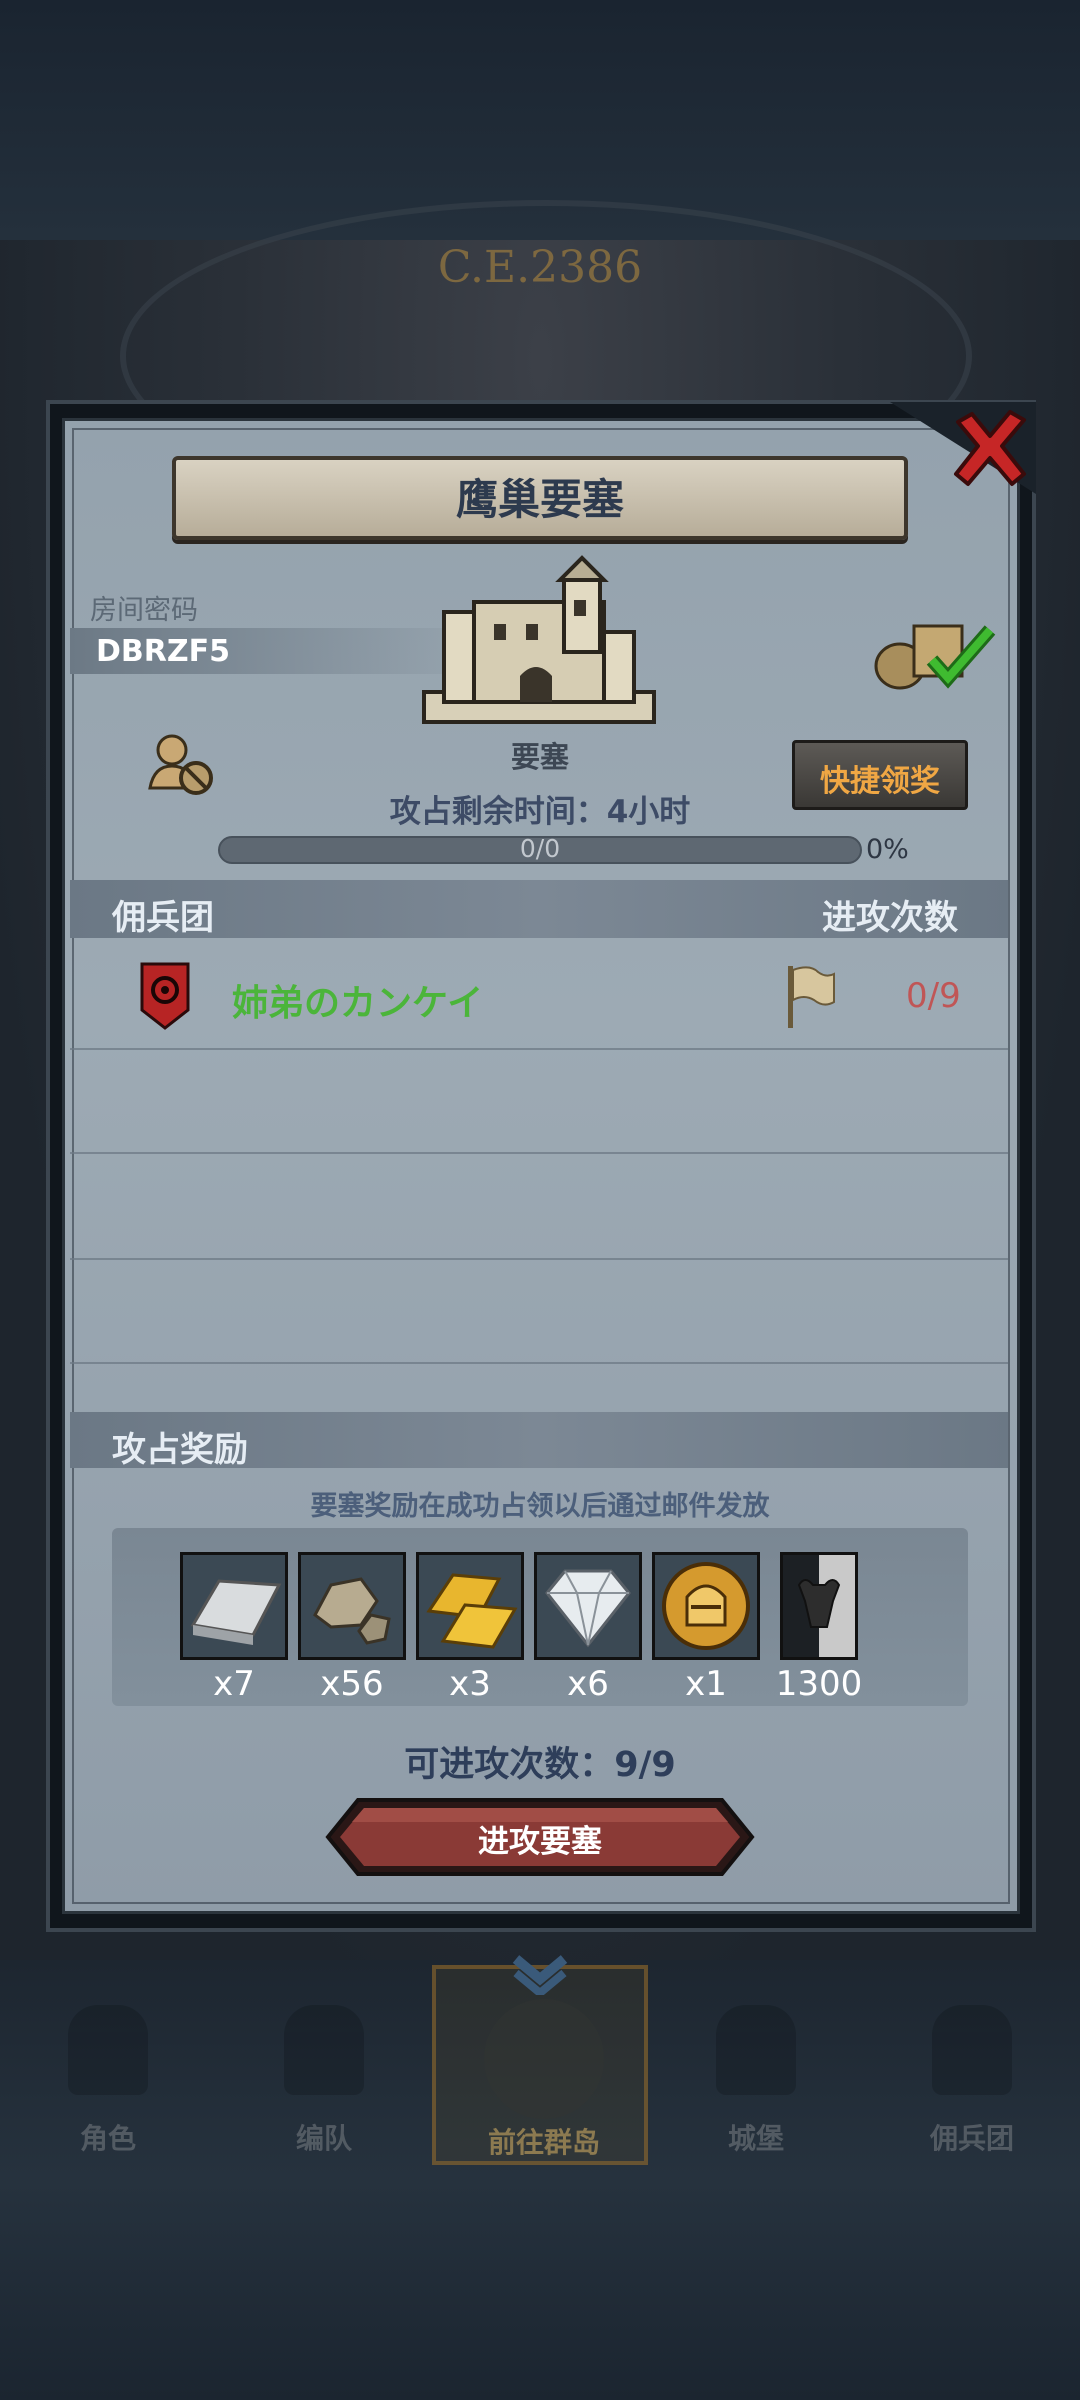 The height and width of the screenshot is (2400, 1080). Describe the element at coordinates (540, 1842) in the screenshot. I see `attack-fortress-label: 进攻要塞` at that location.